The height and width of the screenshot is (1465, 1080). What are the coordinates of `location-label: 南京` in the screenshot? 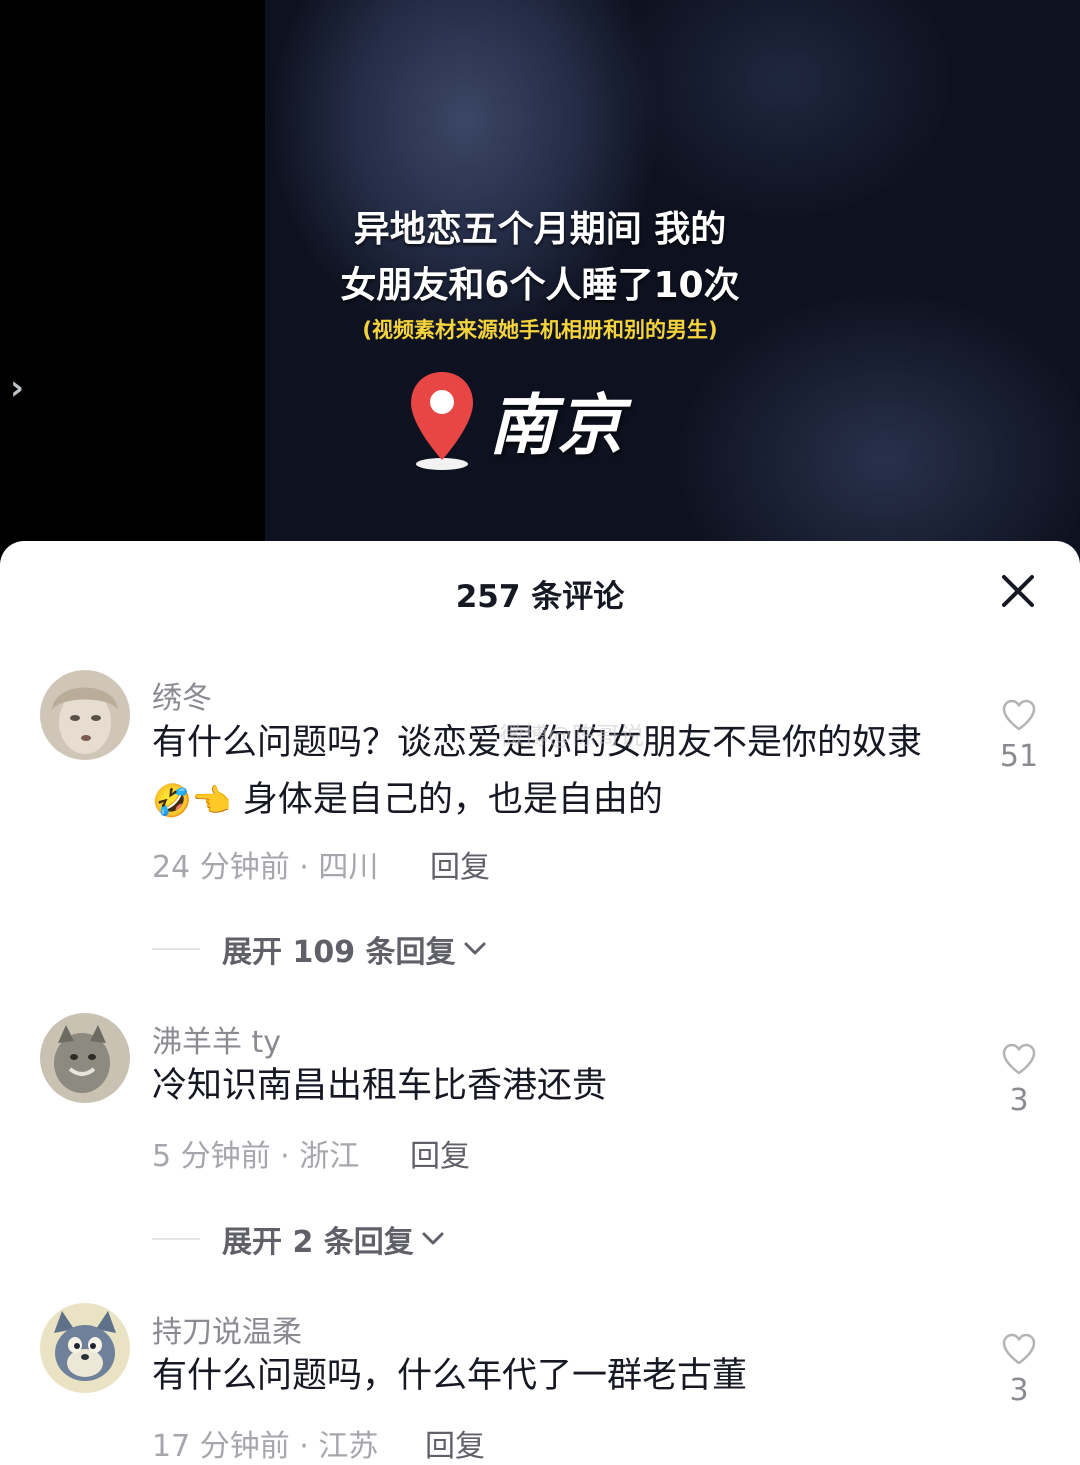 It's located at (557, 425).